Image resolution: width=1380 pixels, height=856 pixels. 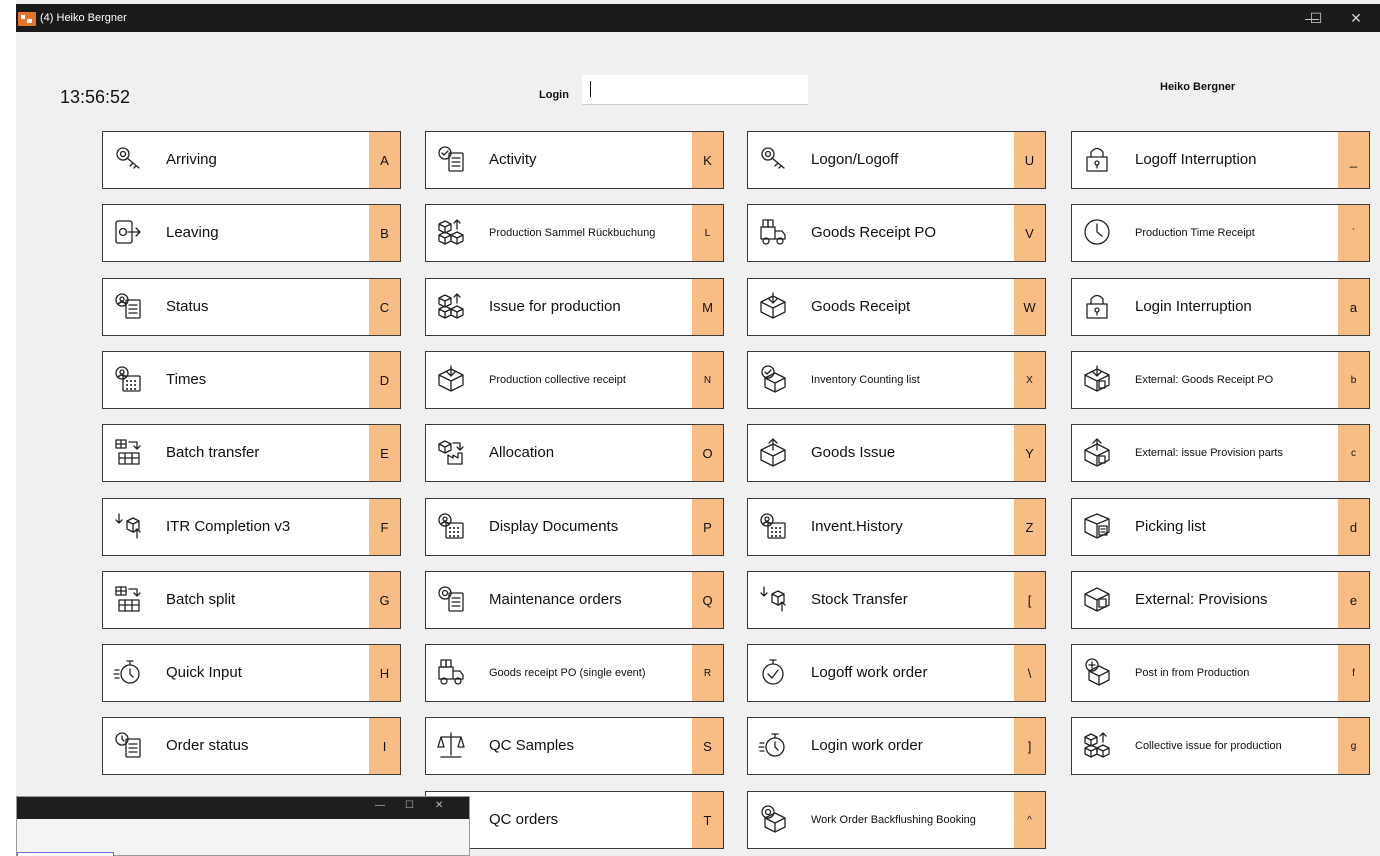 What do you see at coordinates (1201, 599) in the screenshot?
I see `tile-label: External: Provisions` at bounding box center [1201, 599].